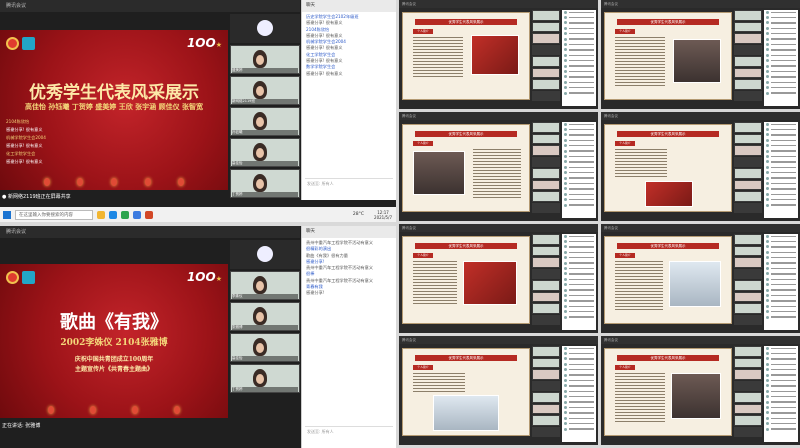  Describe the element at coordinates (349, 6) in the screenshot. I see `chat-title: 聊天` at that location.